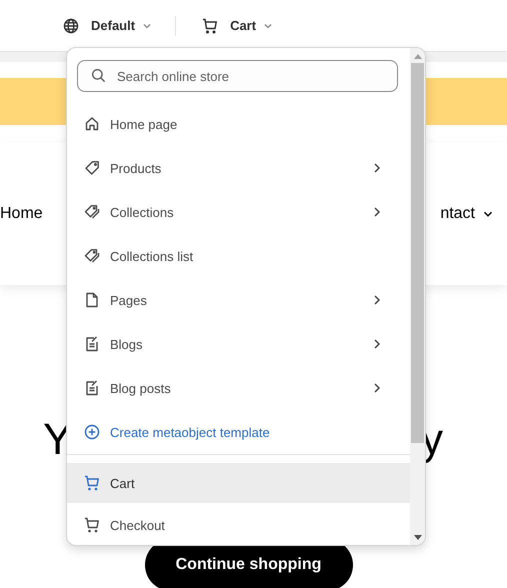  Describe the element at coordinates (238, 212) in the screenshot. I see `menu-item: Collections` at that location.